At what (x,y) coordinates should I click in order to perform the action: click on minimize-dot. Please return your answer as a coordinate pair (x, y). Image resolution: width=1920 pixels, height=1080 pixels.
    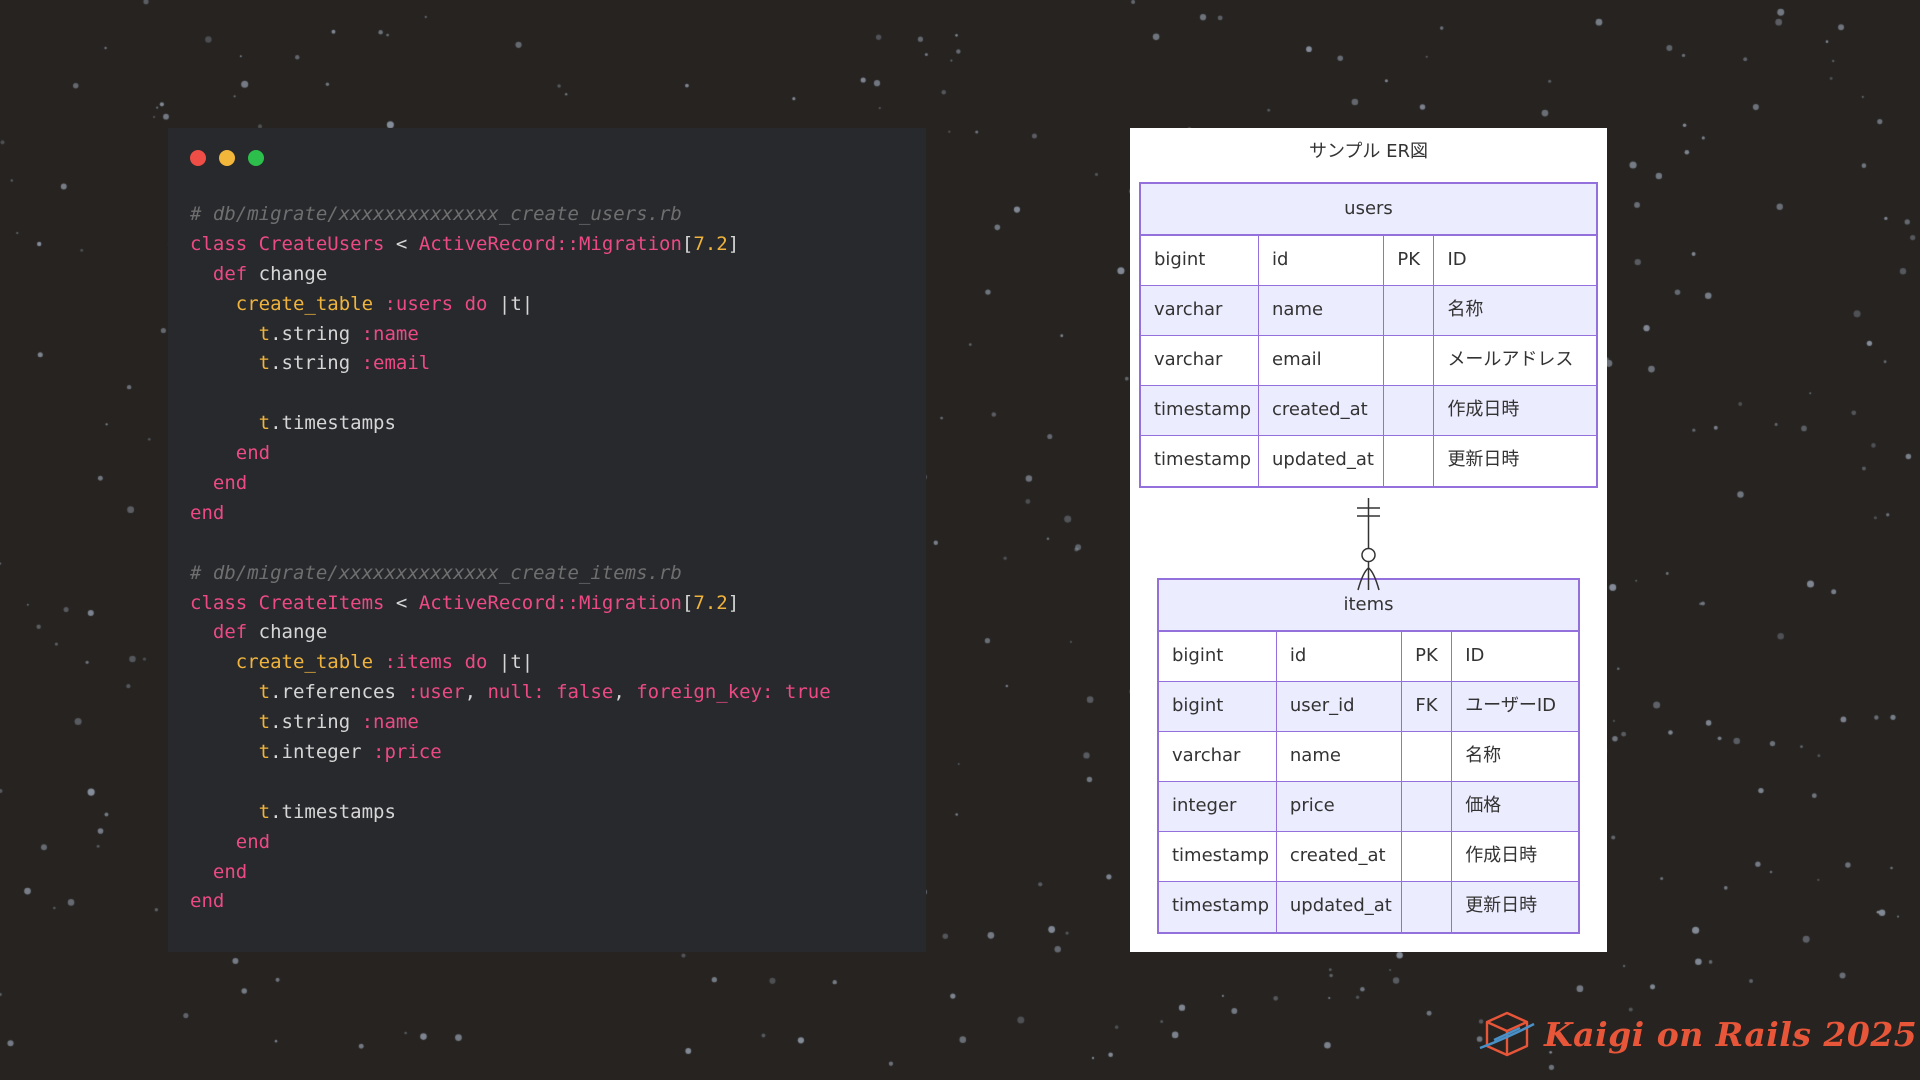
    Looking at the image, I should click on (227, 158).